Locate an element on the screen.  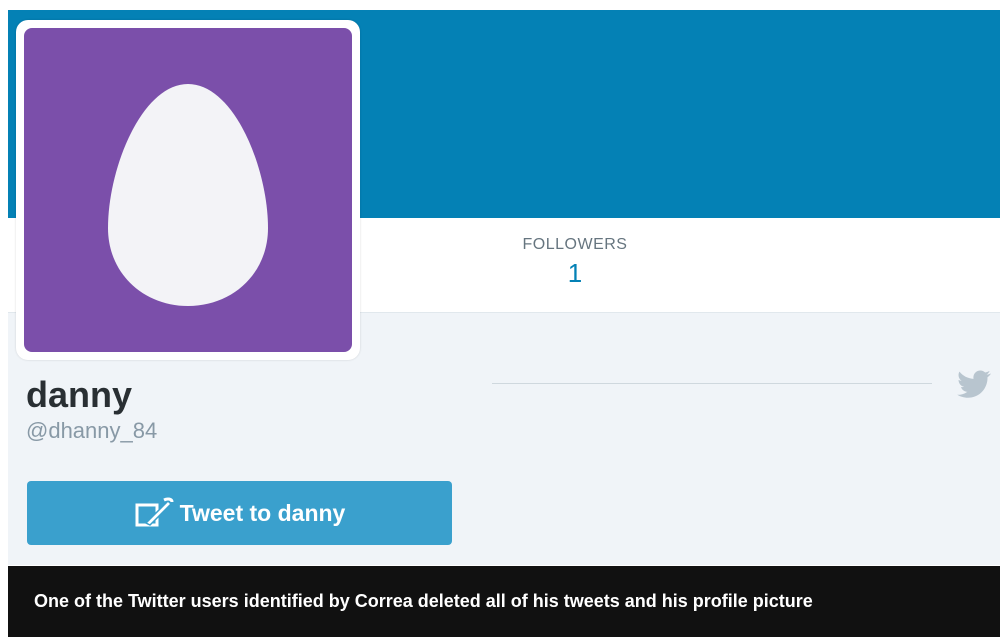
egg-icon is located at coordinates (188, 195).